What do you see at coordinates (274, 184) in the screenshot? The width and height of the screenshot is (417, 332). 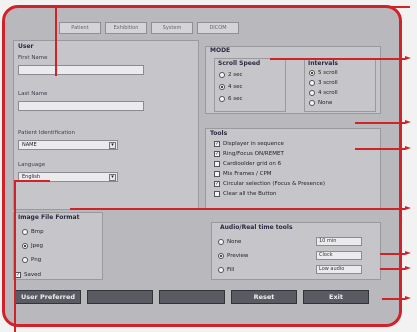 I see `tool-option-label: Circular selection (Focus & Presence)` at bounding box center [274, 184].